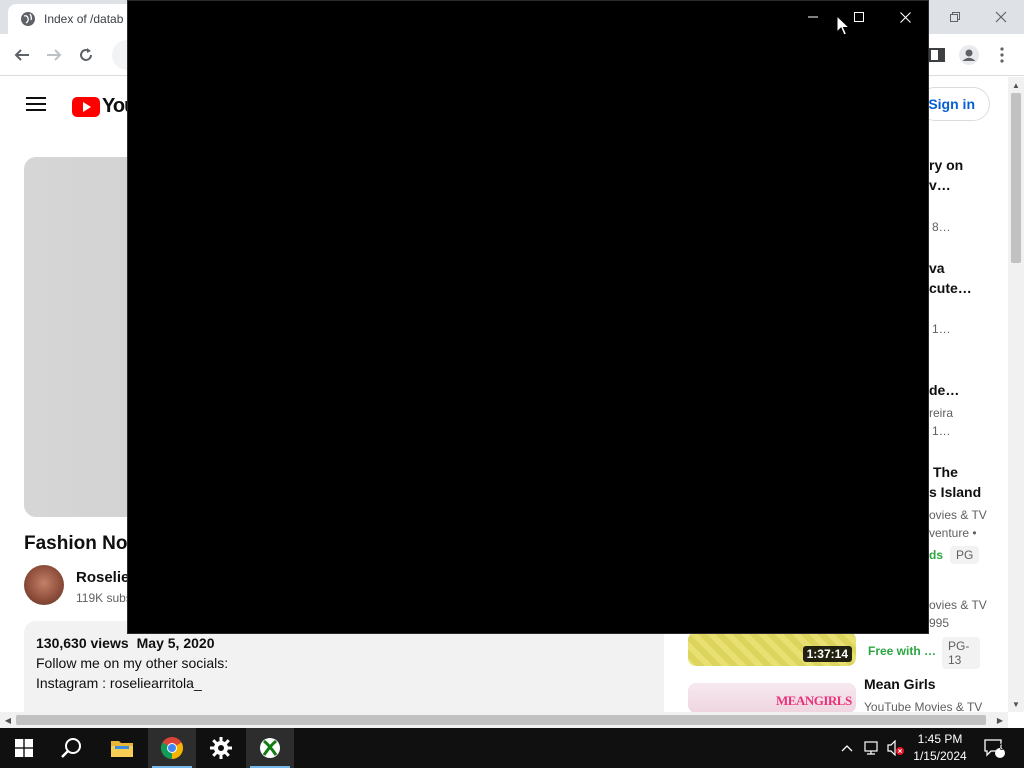  I want to click on youtube-logo: You, so click(104, 106).